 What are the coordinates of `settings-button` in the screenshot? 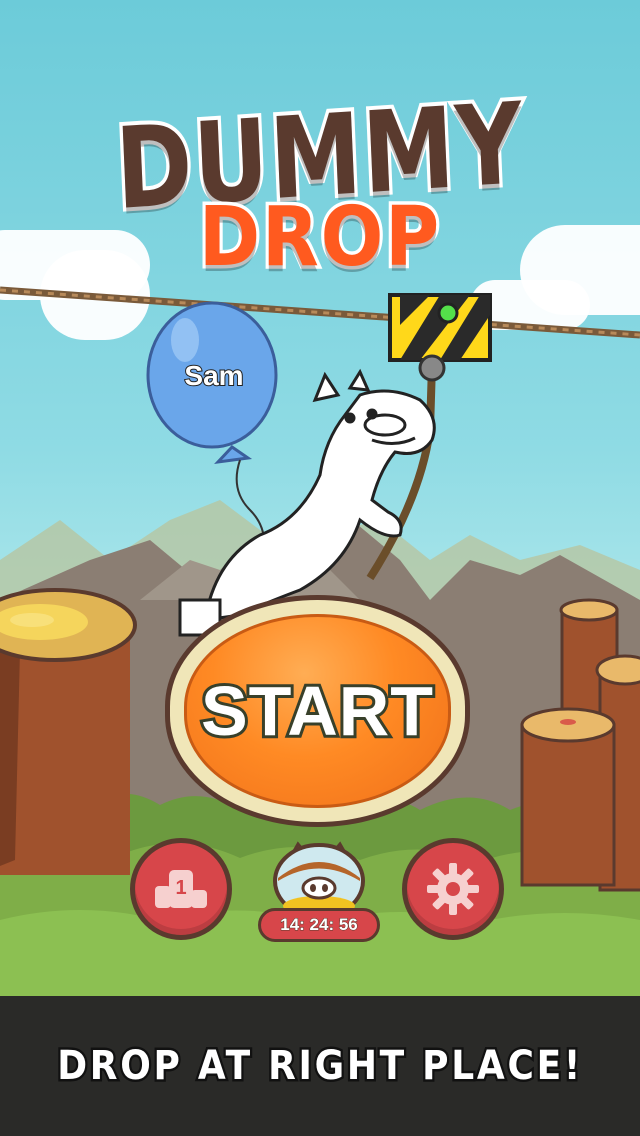 It's located at (453, 889).